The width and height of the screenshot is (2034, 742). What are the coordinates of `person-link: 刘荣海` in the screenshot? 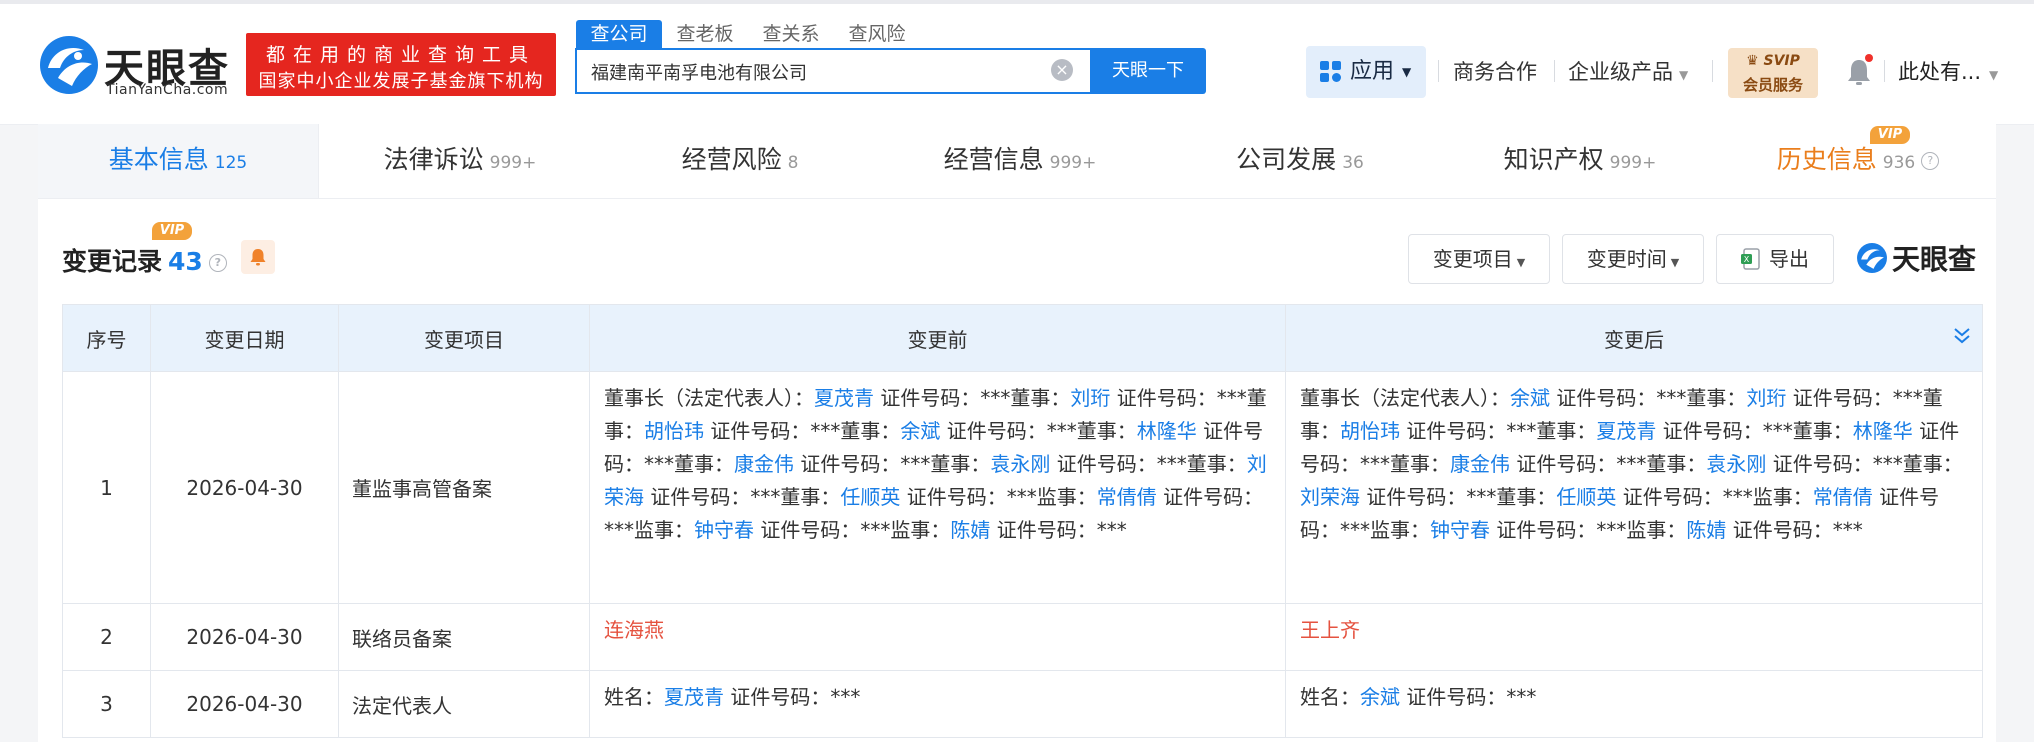 It's located at (1330, 497).